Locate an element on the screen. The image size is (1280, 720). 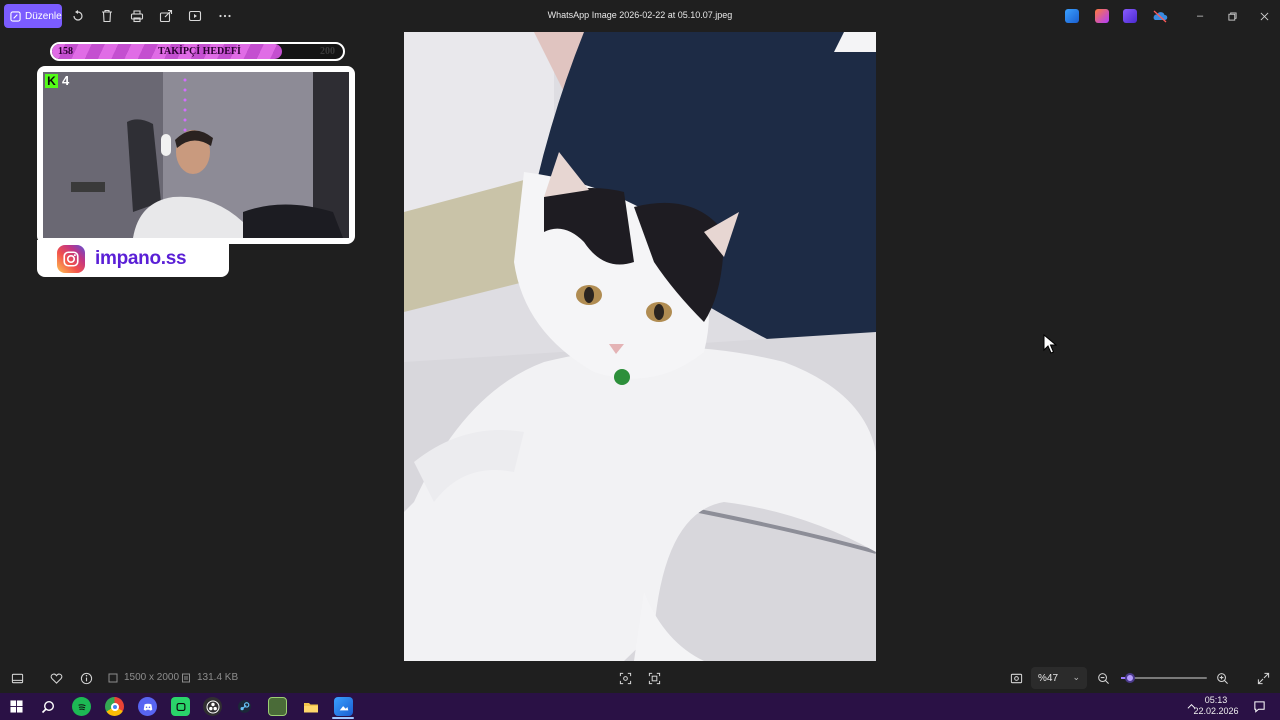
follower-goal-bar: 158 TAKİPÇİ HEDEFİ 200 is located at coordinates (197, 51).